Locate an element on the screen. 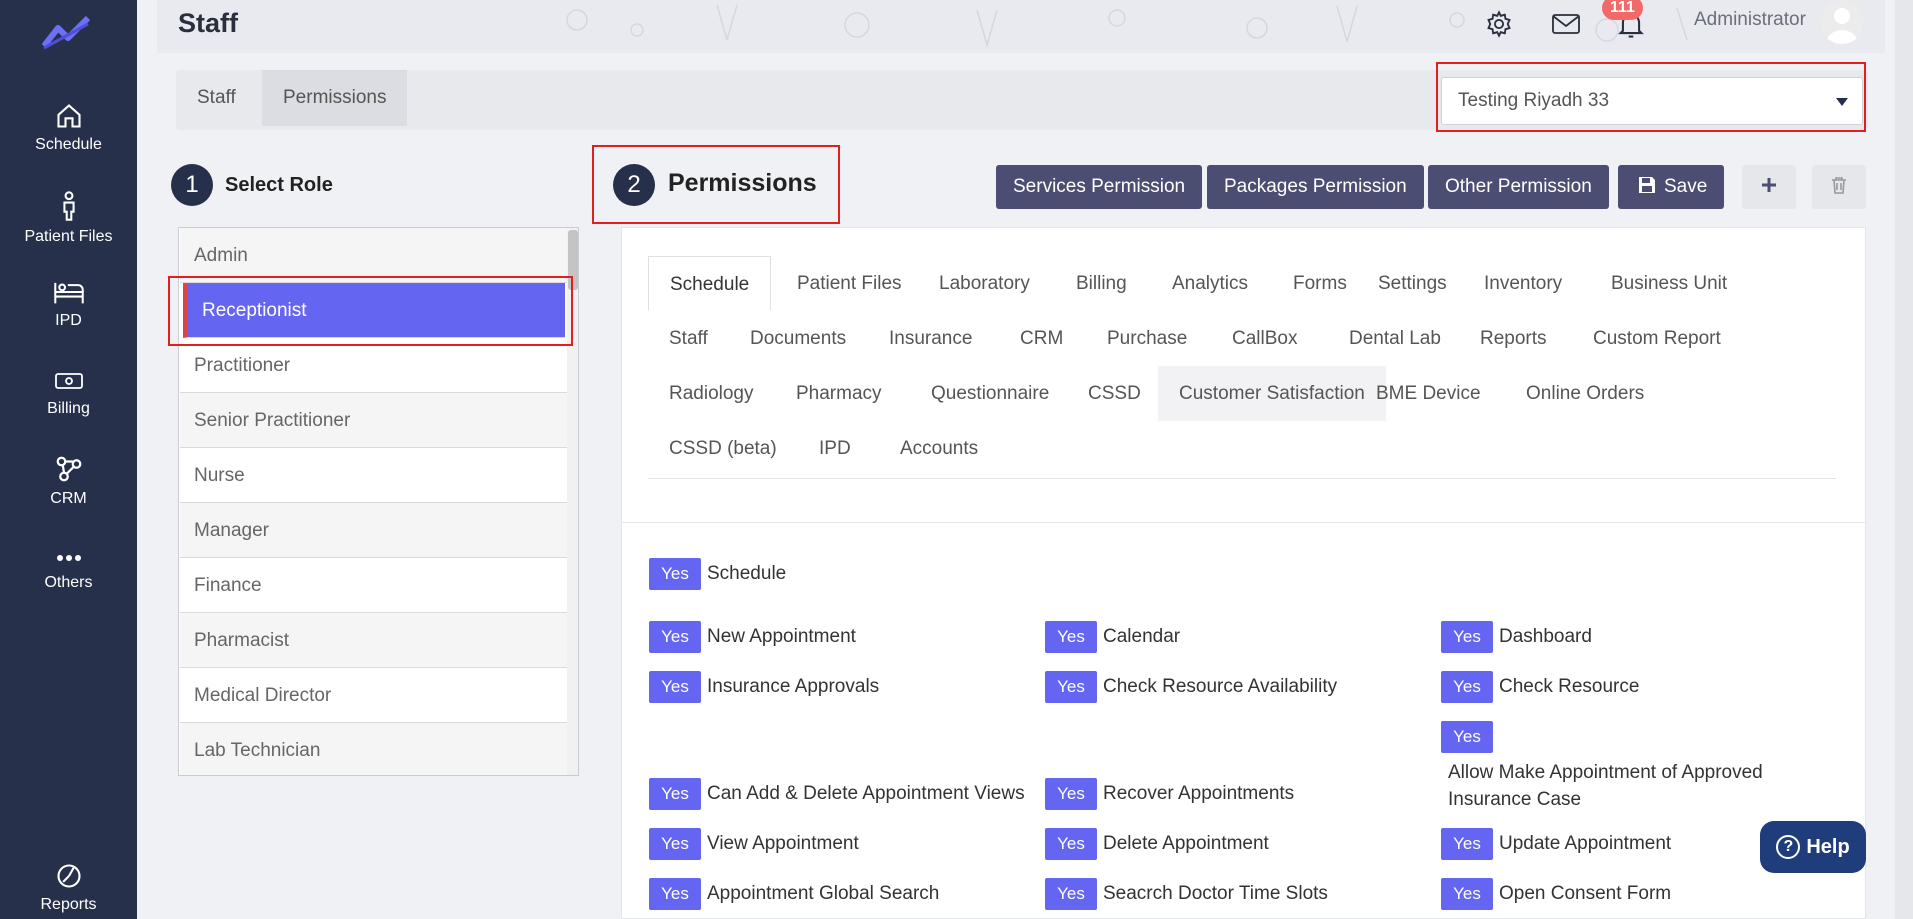 This screenshot has width=1913, height=919. role-item-senior-practitioner: Senior Practitioner is located at coordinates (373, 420).